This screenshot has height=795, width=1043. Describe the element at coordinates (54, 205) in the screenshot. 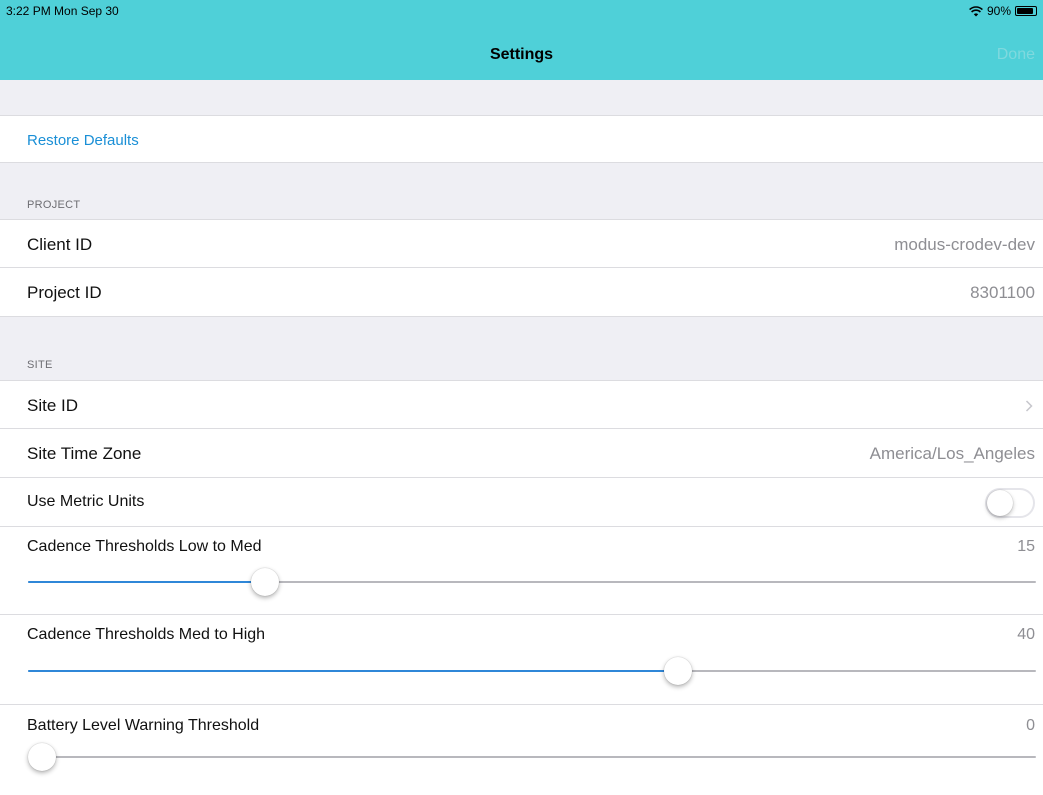

I see `section-header-project: PROJECT` at that location.